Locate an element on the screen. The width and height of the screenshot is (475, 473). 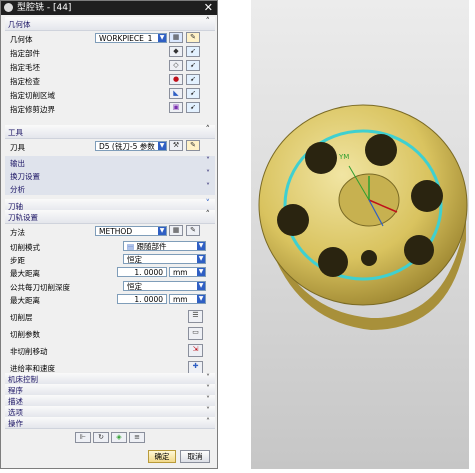
subsection-output: 输出 ˅ is located at coordinates (110, 162).